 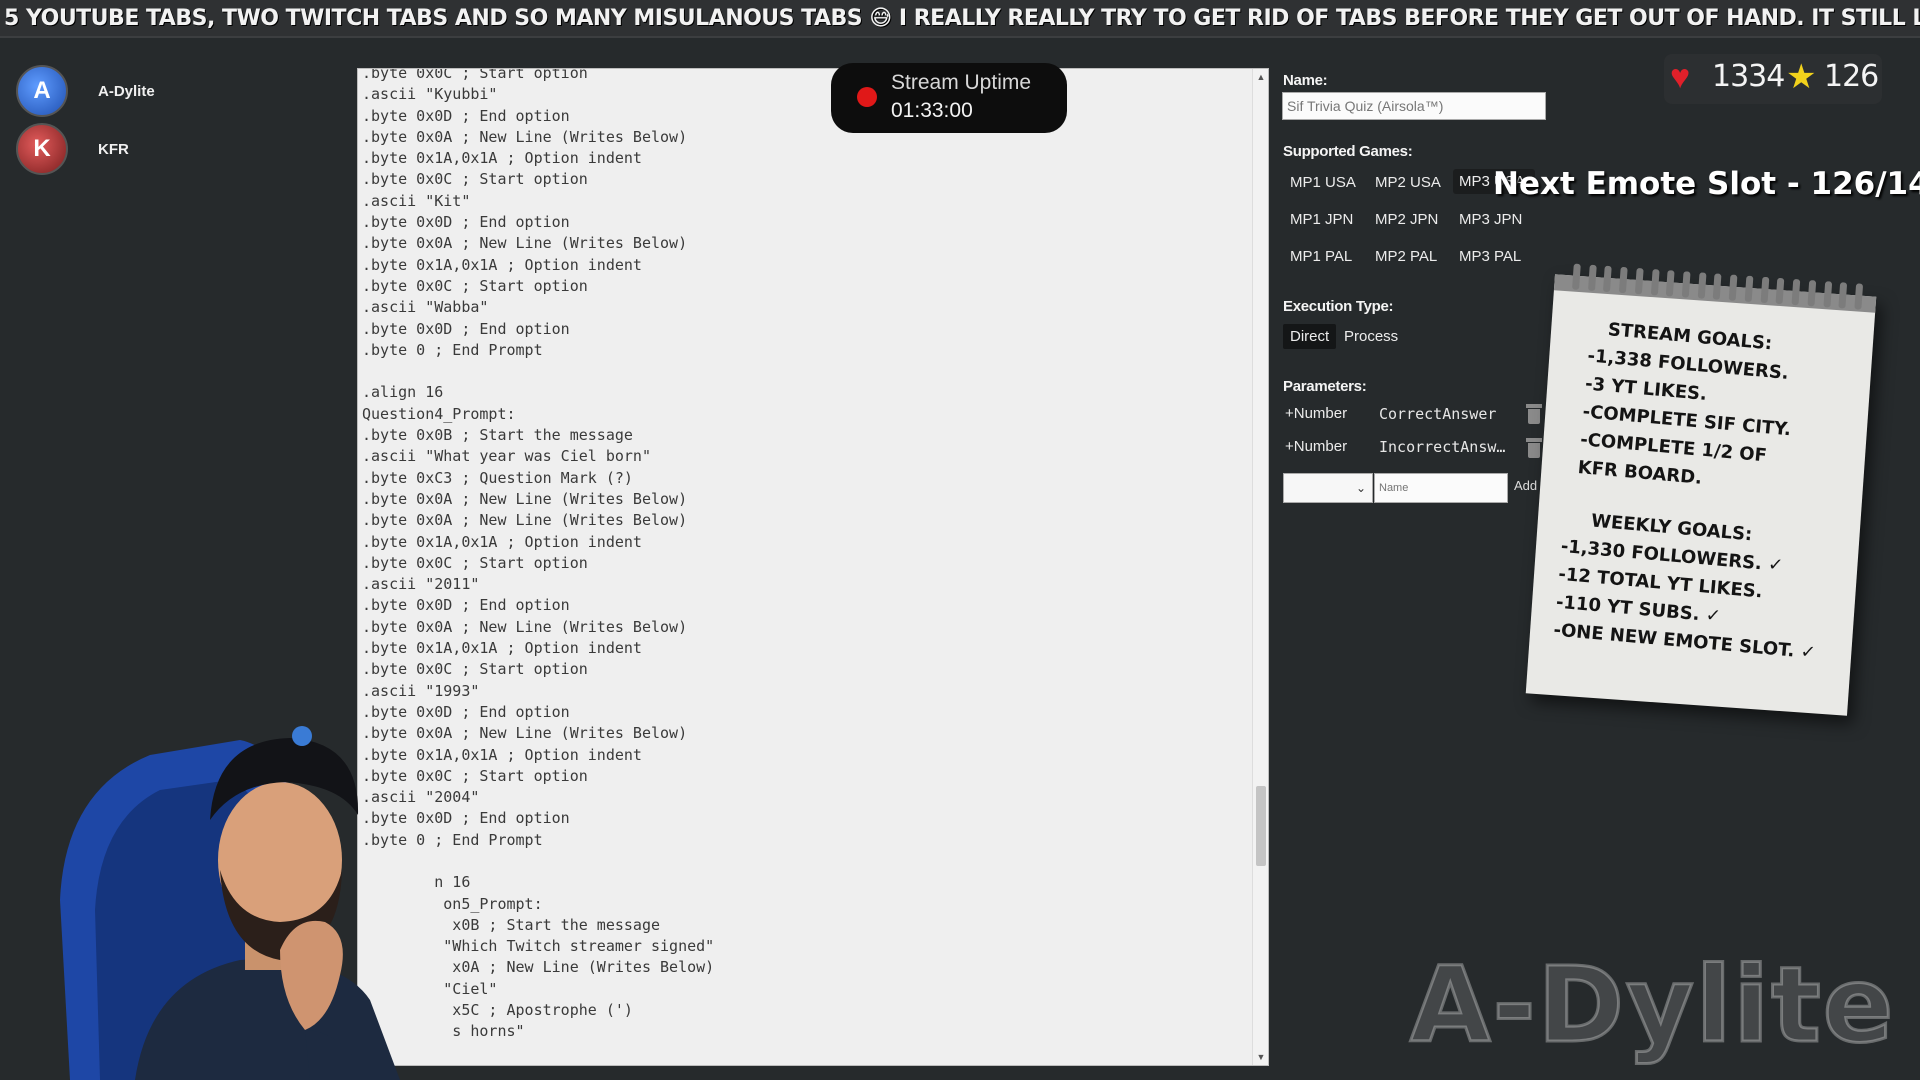 I want to click on stream-uptime-overlay: Stream Uptime 01:33:00, so click(x=949, y=98).